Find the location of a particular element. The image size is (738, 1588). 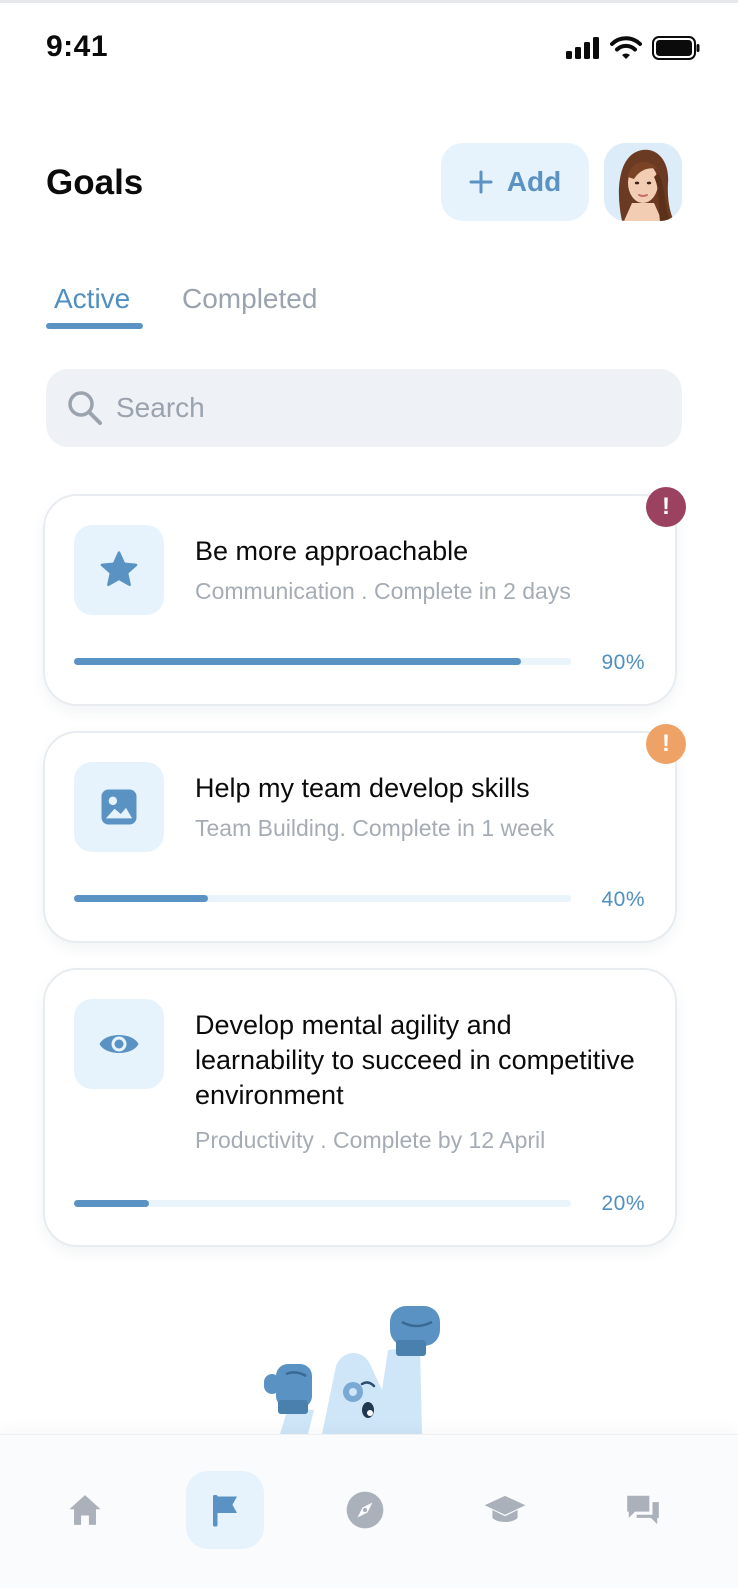

add-goal-button: Add is located at coordinates (515, 182).